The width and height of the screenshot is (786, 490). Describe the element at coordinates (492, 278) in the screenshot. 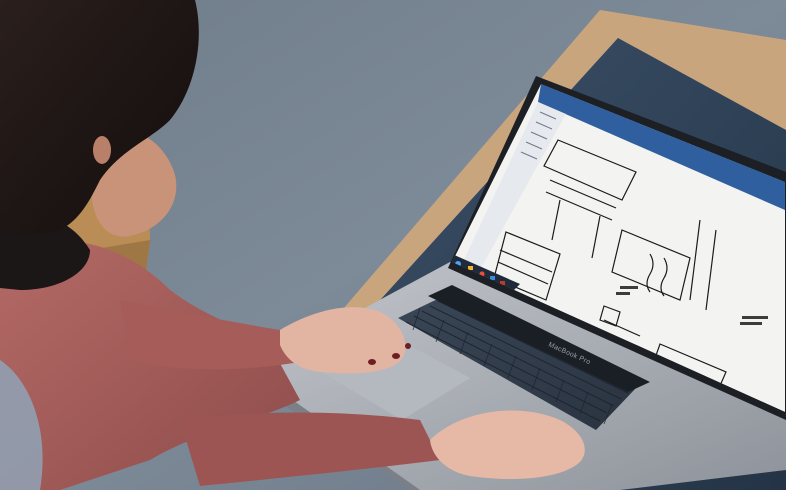

I see `mail-icon` at that location.